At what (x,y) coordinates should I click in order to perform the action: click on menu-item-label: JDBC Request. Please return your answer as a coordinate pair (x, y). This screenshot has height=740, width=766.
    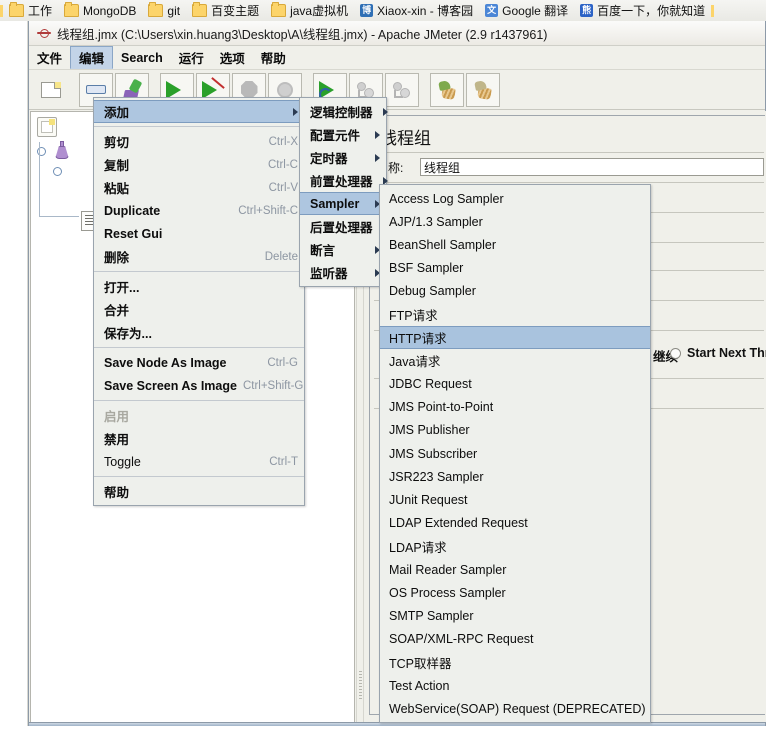
    Looking at the image, I should click on (430, 384).